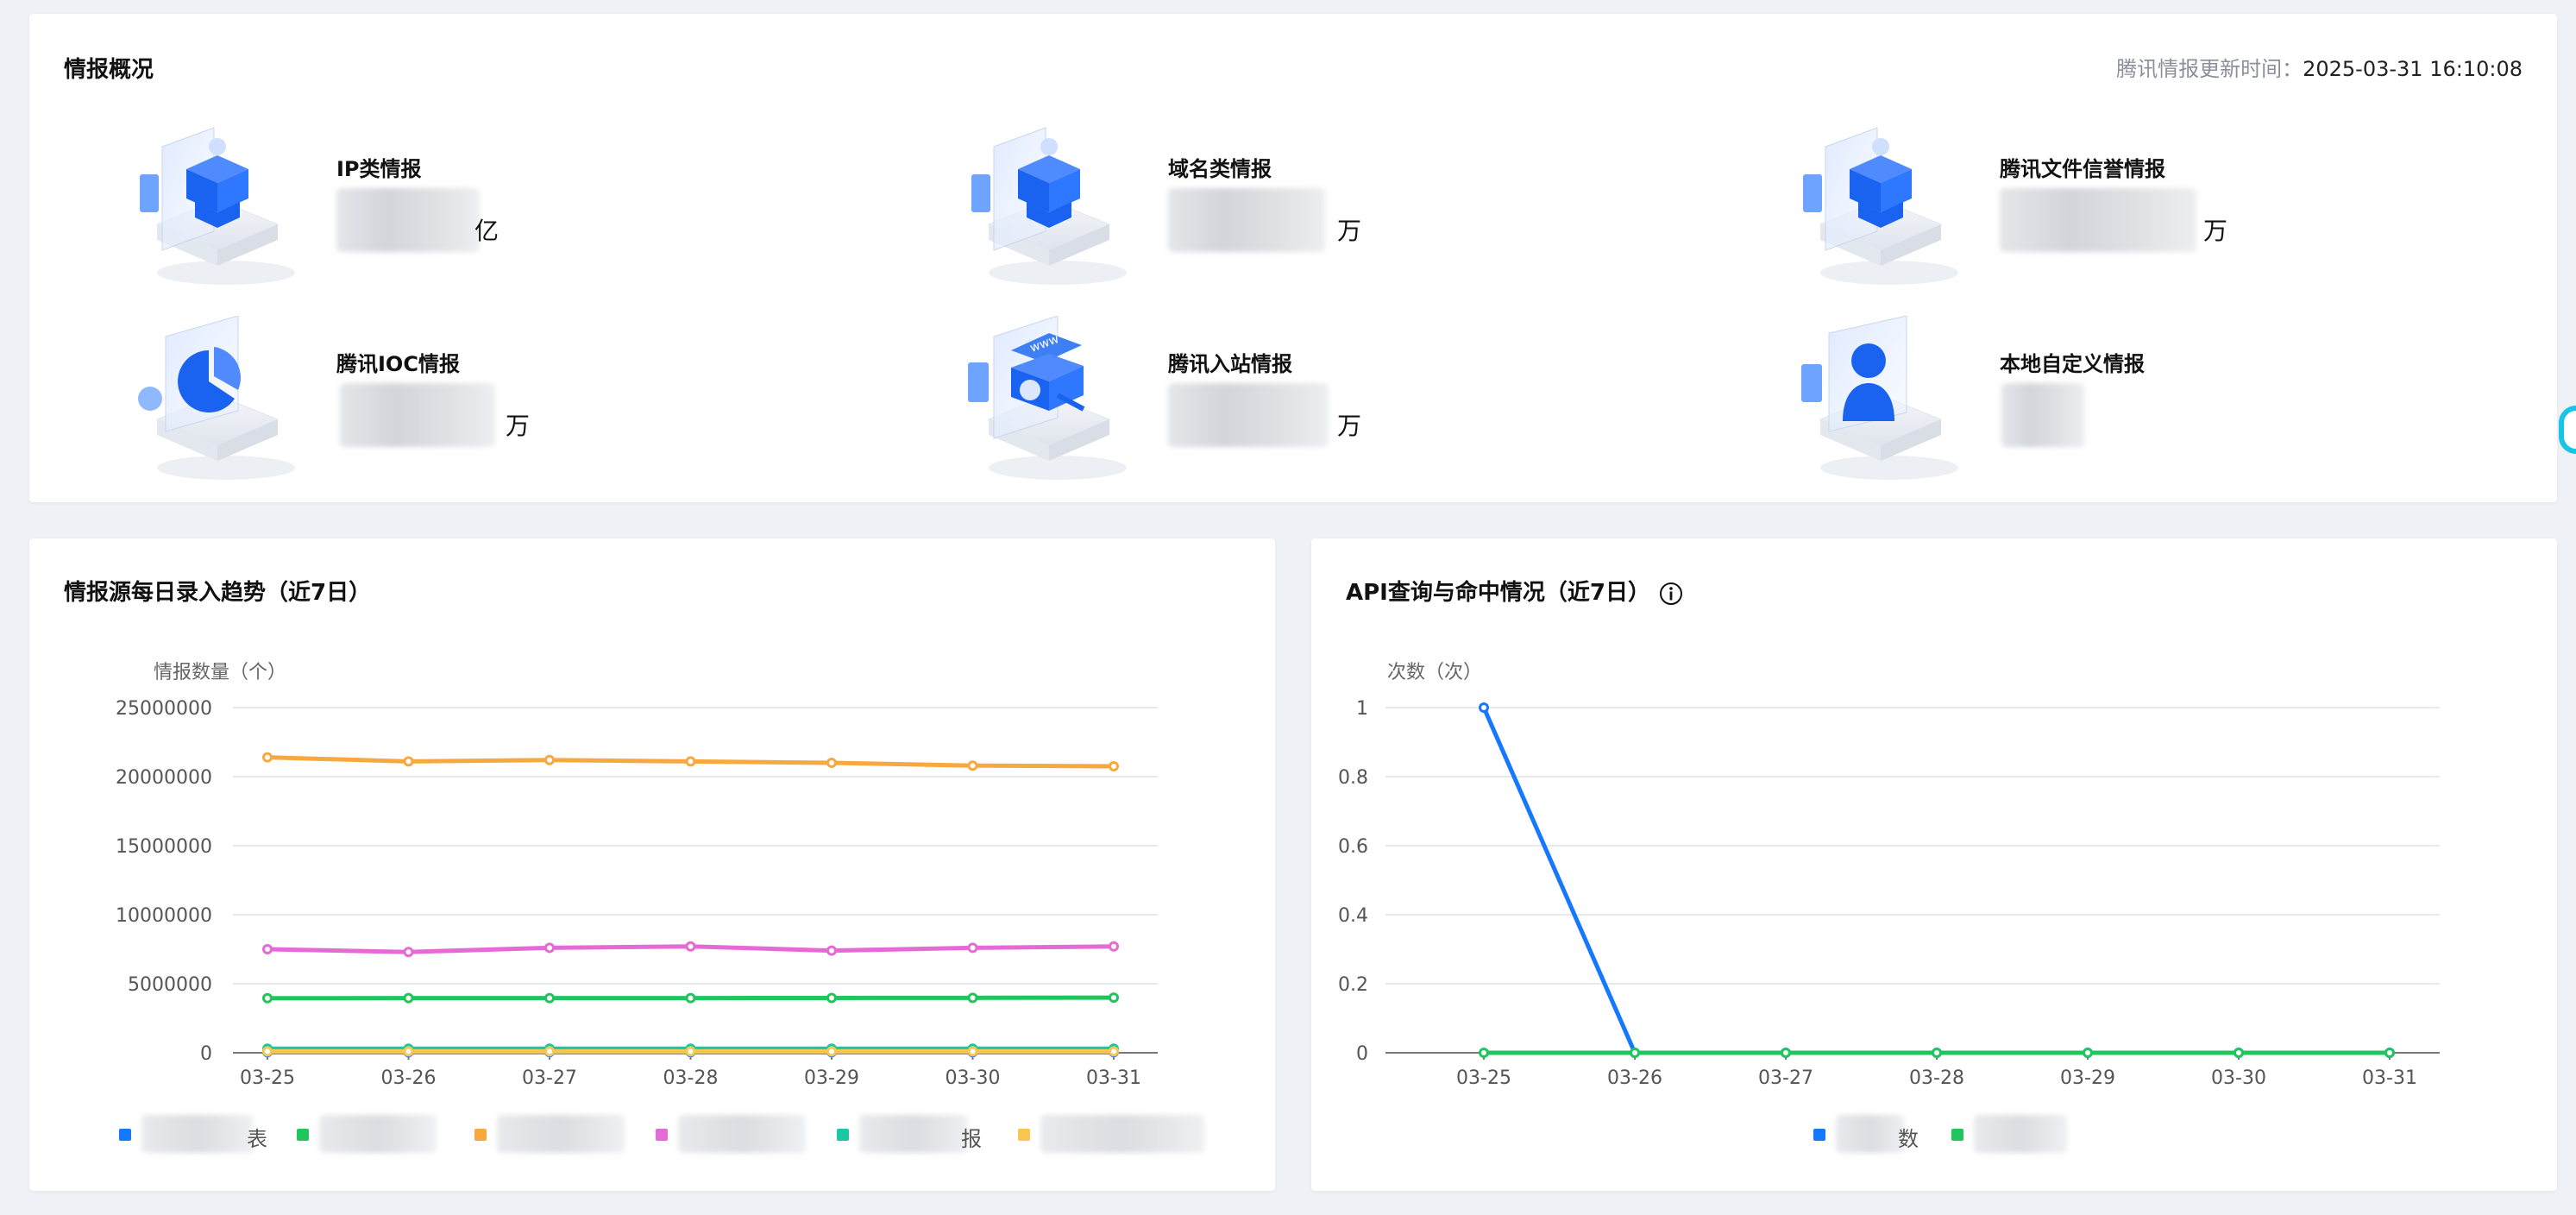 This screenshot has height=1215, width=2576. What do you see at coordinates (267, 1078) in the screenshot?
I see `trend-x-tick-label: 03-25` at bounding box center [267, 1078].